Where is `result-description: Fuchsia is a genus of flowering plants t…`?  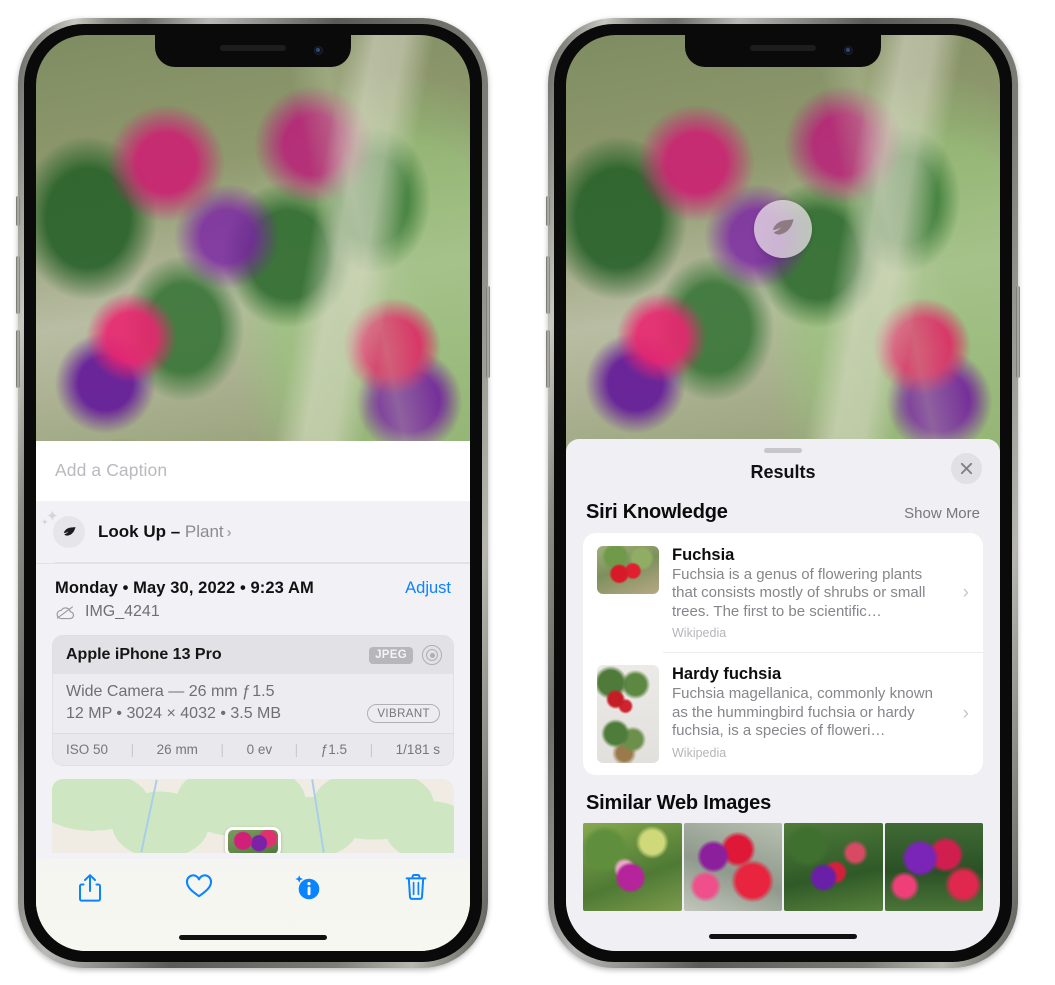
result-description: Fuchsia is a genus of flowering plants t… is located at coordinates (799, 593).